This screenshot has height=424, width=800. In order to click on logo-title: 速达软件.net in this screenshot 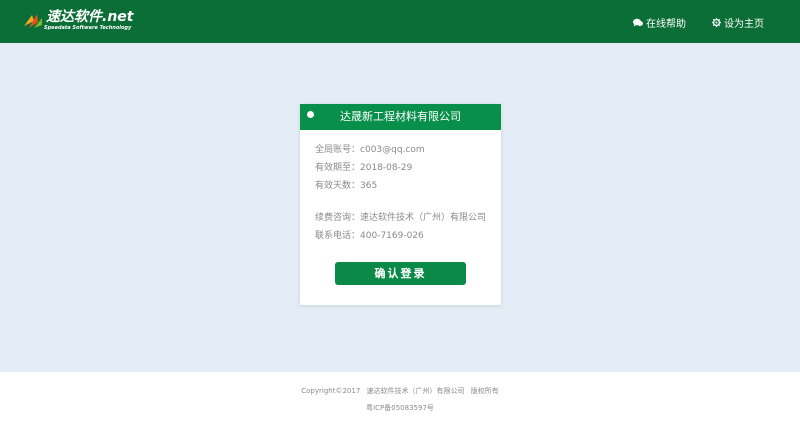, I will do `click(90, 17)`.